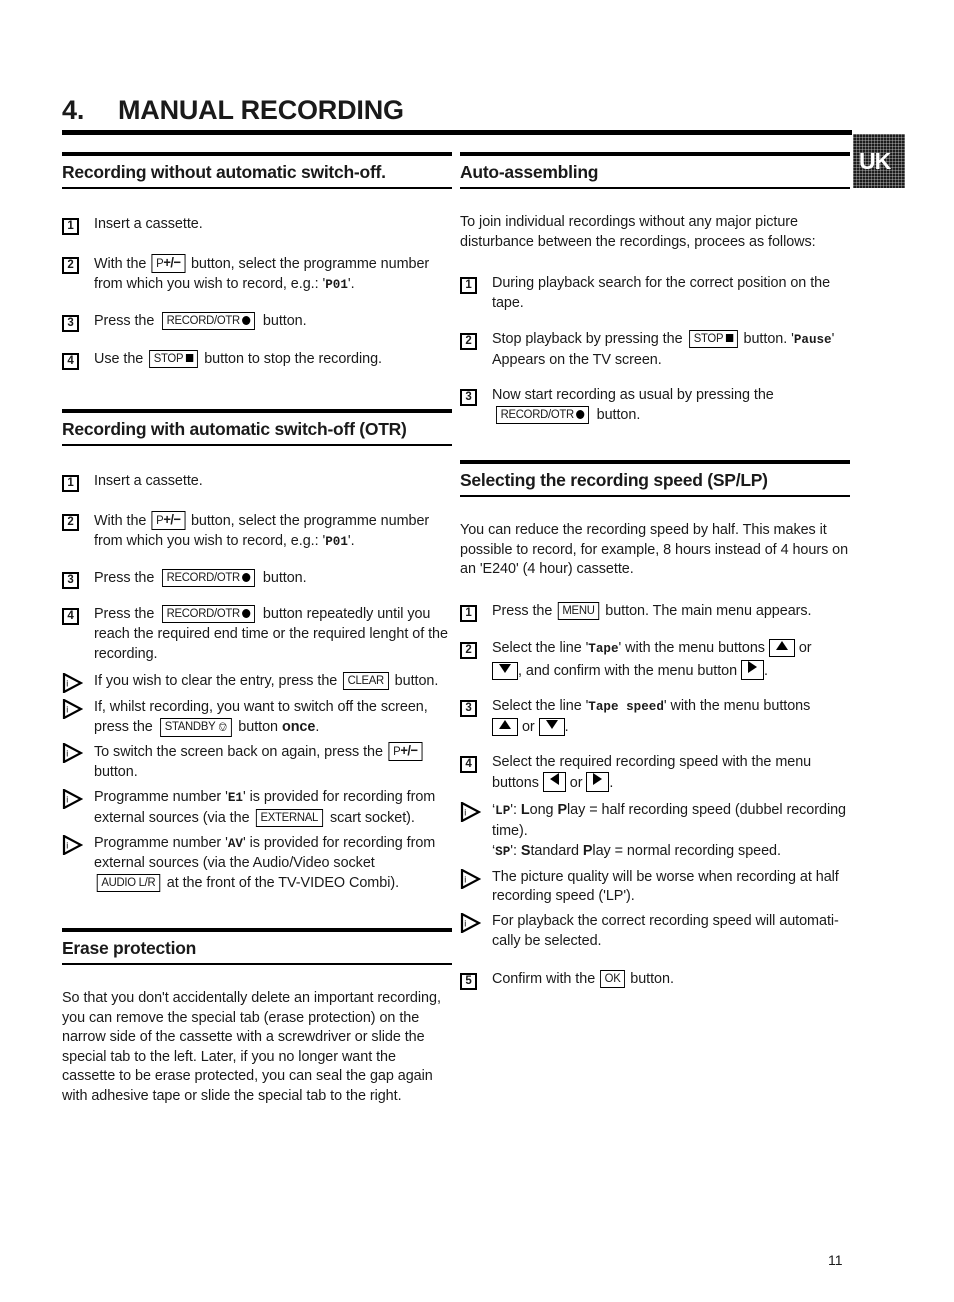 This screenshot has width=954, height=1302. Describe the element at coordinates (78, 360) in the screenshot. I see `step-marker: 4` at that location.